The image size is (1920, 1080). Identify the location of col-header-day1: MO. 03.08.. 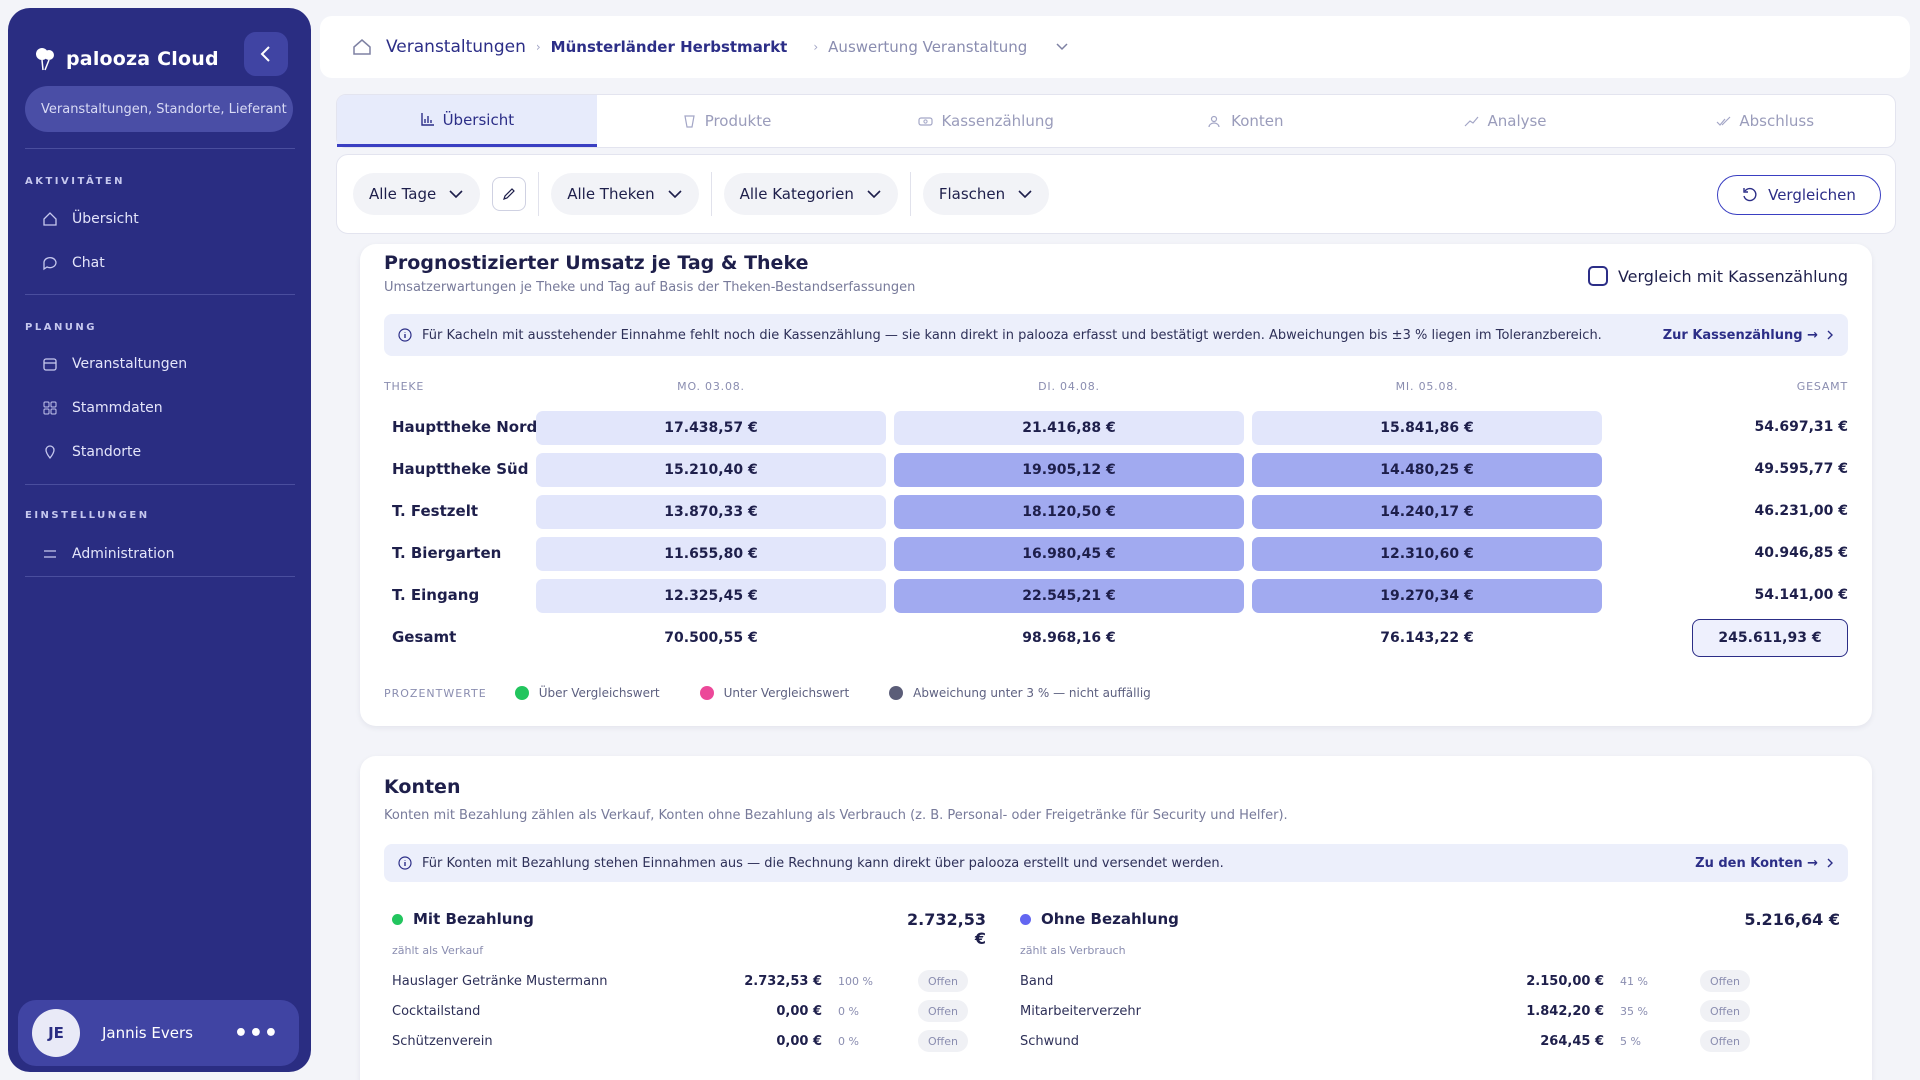
(711, 386).